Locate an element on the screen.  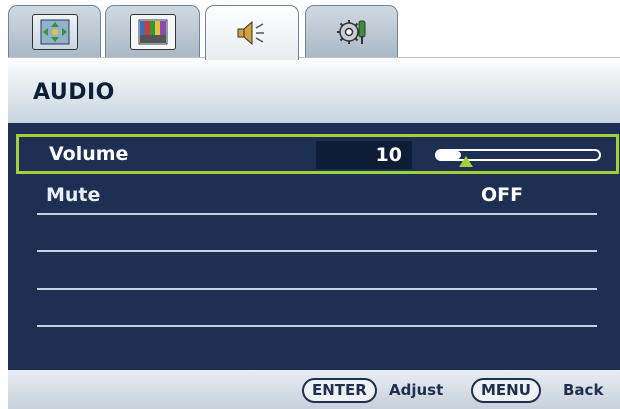
bottom-hint-bar: ENTER Adjust MENU Back is located at coordinates (314, 389).